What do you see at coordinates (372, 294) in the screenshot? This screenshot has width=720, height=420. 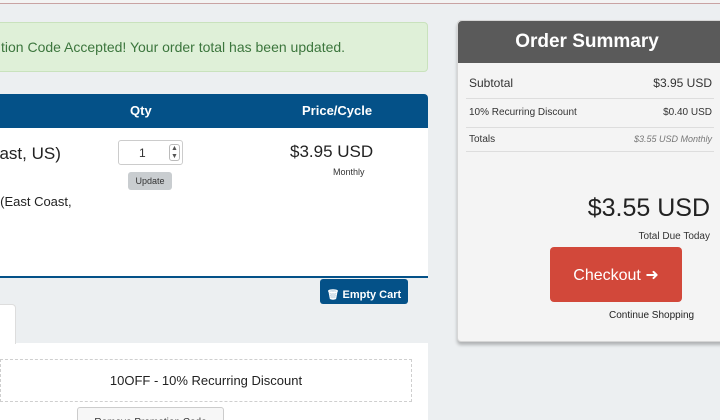 I see `empty-cart-label: Empty Cart` at bounding box center [372, 294].